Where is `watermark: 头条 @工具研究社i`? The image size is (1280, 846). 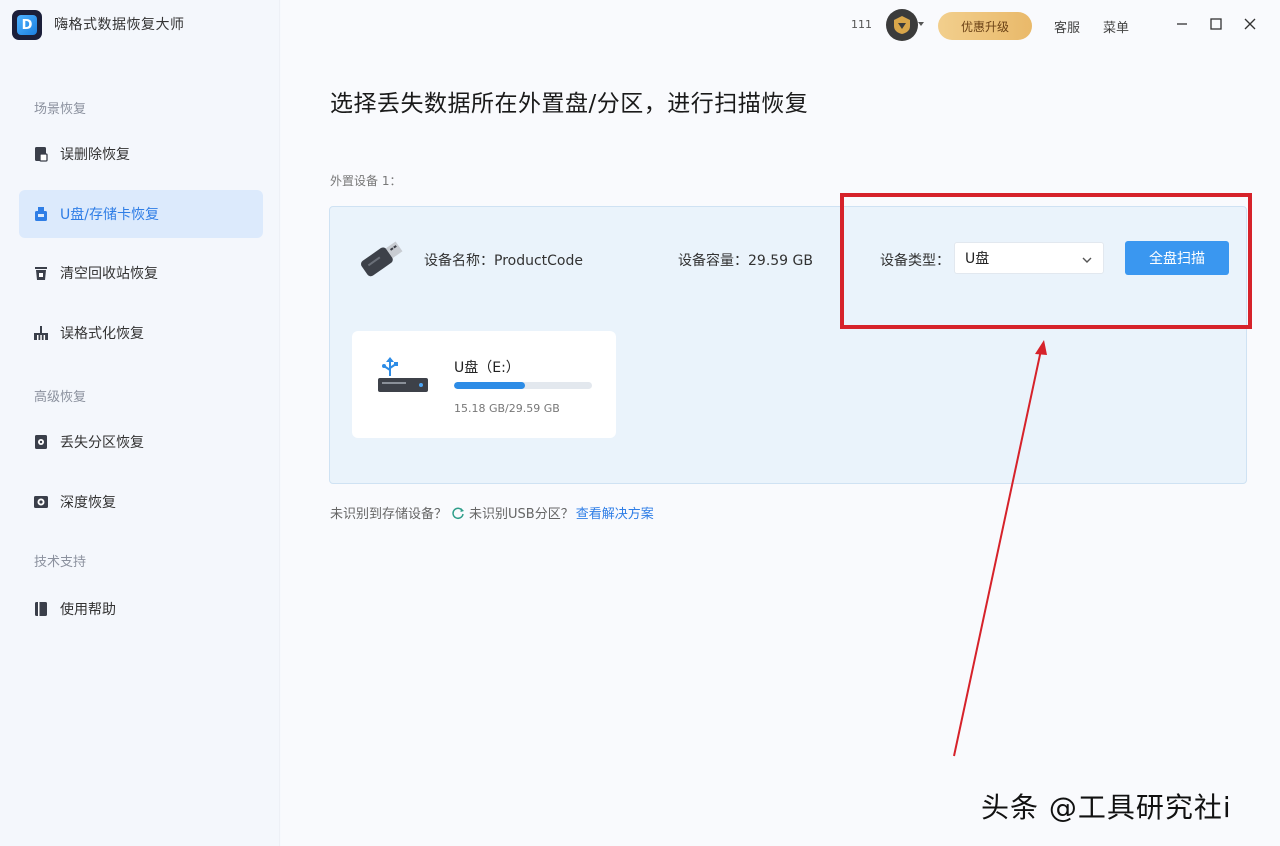 watermark: 头条 @工具研究社i is located at coordinates (1106, 807).